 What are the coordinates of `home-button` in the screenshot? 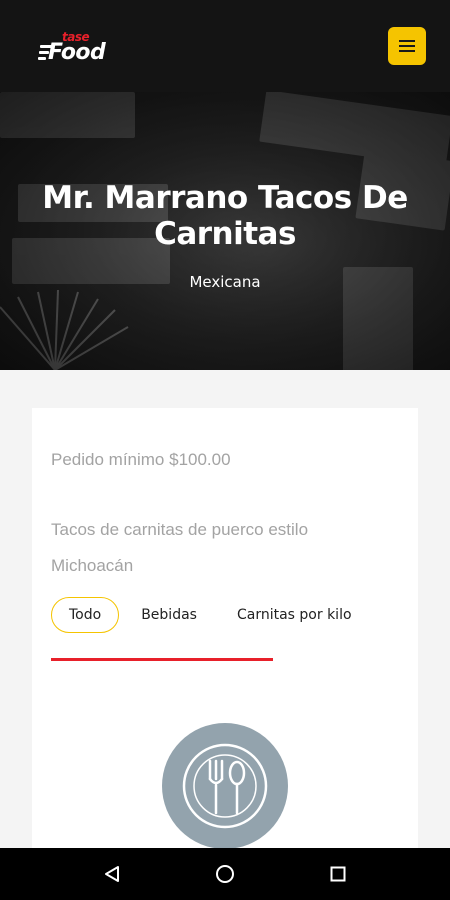 It's located at (225, 874).